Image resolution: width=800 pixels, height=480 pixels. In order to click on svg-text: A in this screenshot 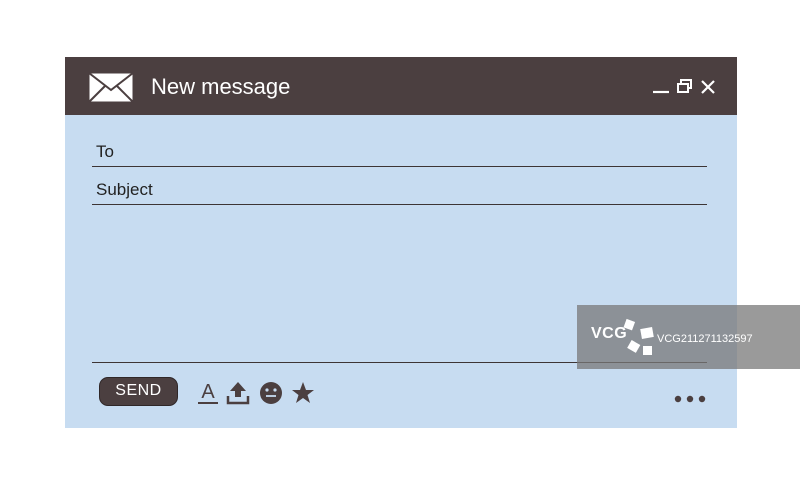, I will do `click(208, 392)`.